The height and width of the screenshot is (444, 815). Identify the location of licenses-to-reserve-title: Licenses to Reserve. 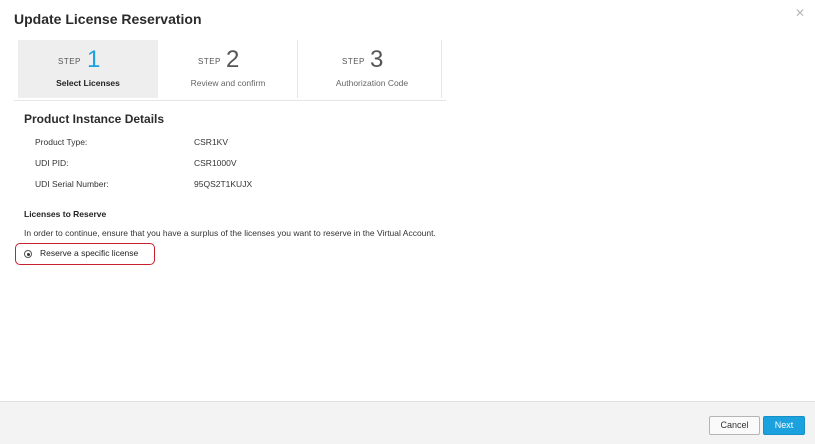
(65, 214).